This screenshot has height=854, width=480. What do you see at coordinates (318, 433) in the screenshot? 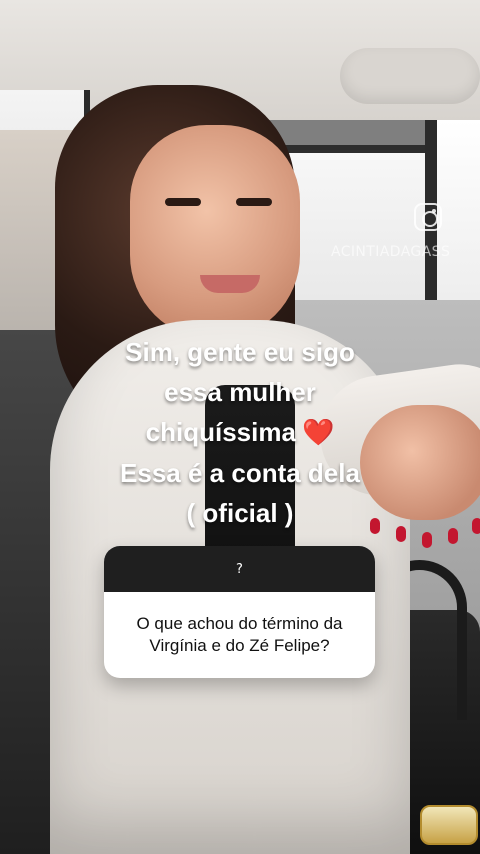
I see `heart-emoji-icon: ❤️` at bounding box center [318, 433].